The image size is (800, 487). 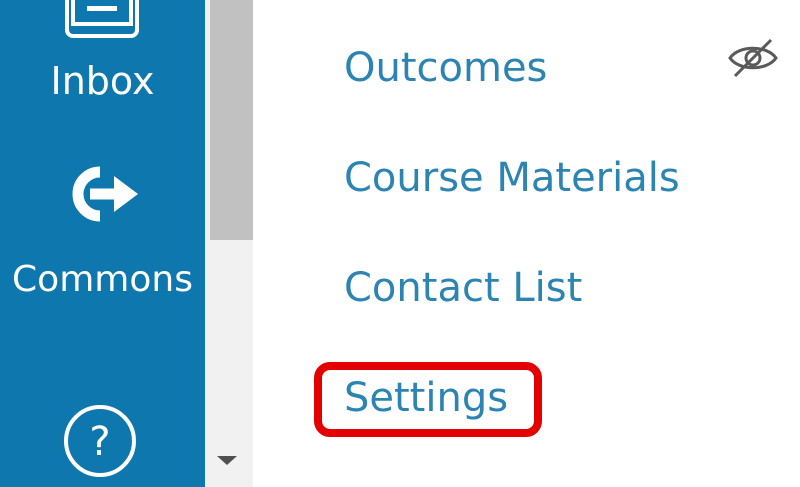 What do you see at coordinates (227, 460) in the screenshot?
I see `scroll-down-arrow-icon` at bounding box center [227, 460].